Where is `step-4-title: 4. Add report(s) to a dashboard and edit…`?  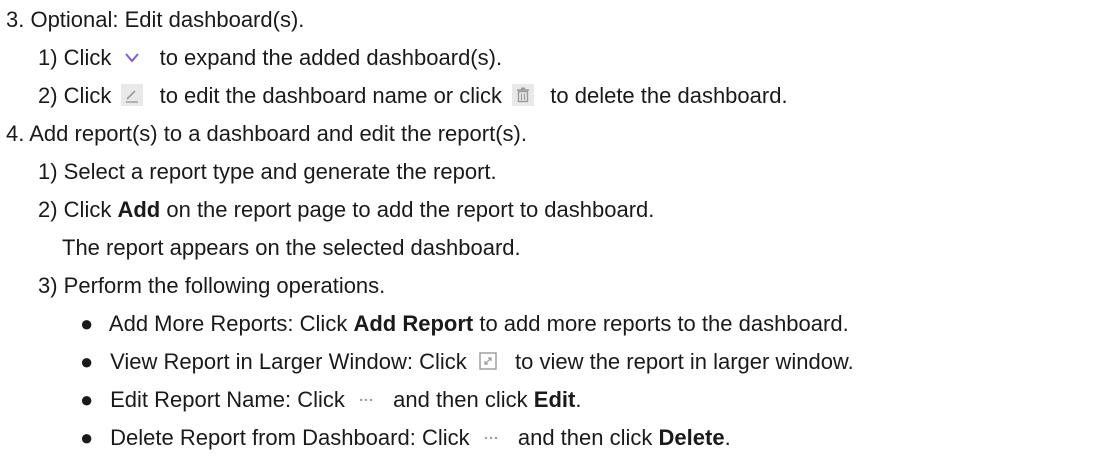 step-4-title: 4. Add report(s) to a dashboard and edit… is located at coordinates (266, 133).